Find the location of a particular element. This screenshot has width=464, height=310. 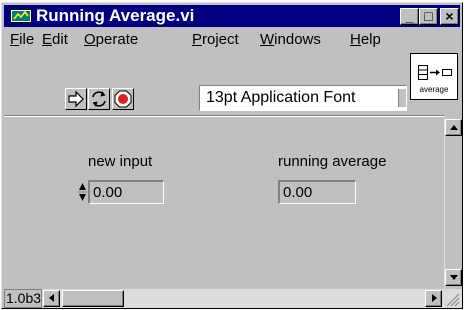

close-button: × is located at coordinates (449, 16).